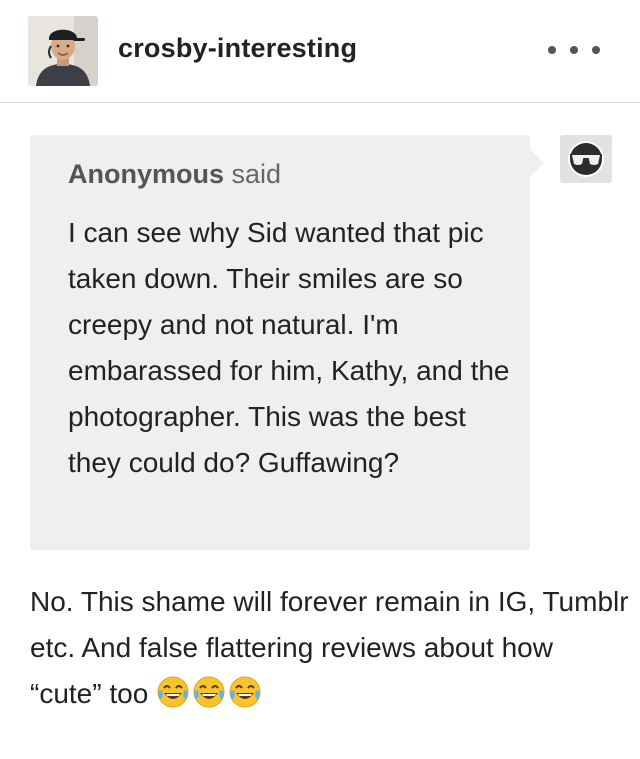  I want to click on emoji-row, so click(210, 692).